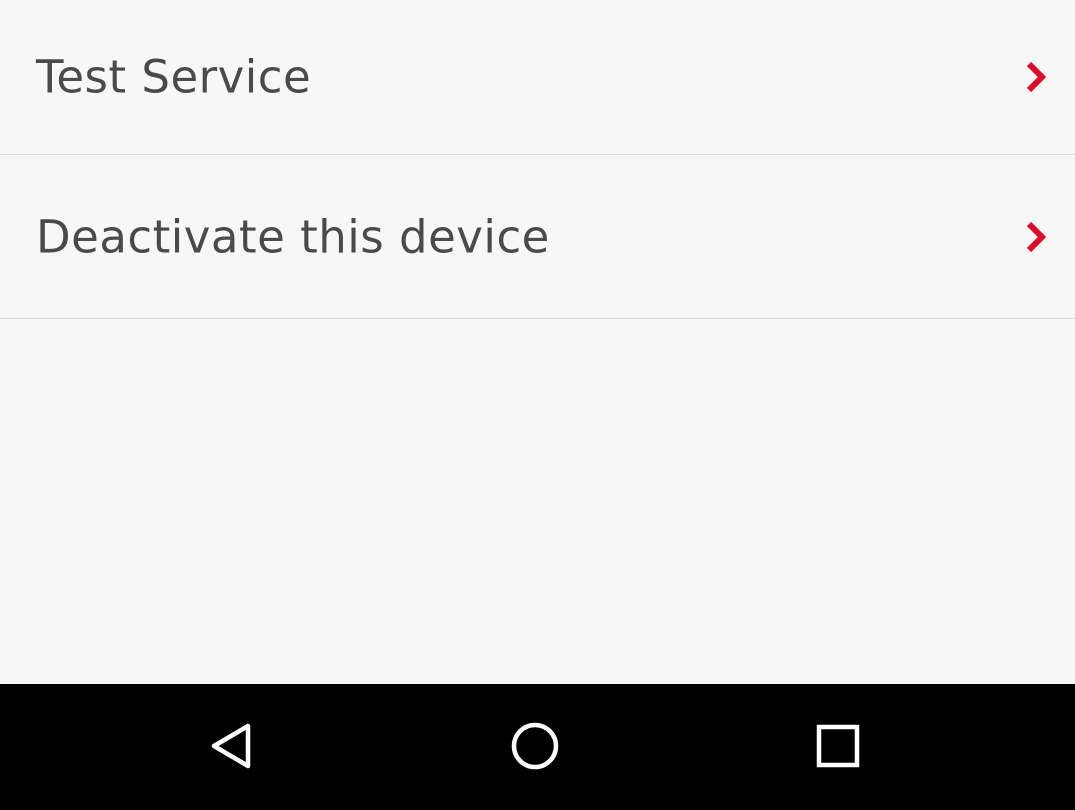 The width and height of the screenshot is (1075, 810). I want to click on home-circle-icon, so click(535, 746).